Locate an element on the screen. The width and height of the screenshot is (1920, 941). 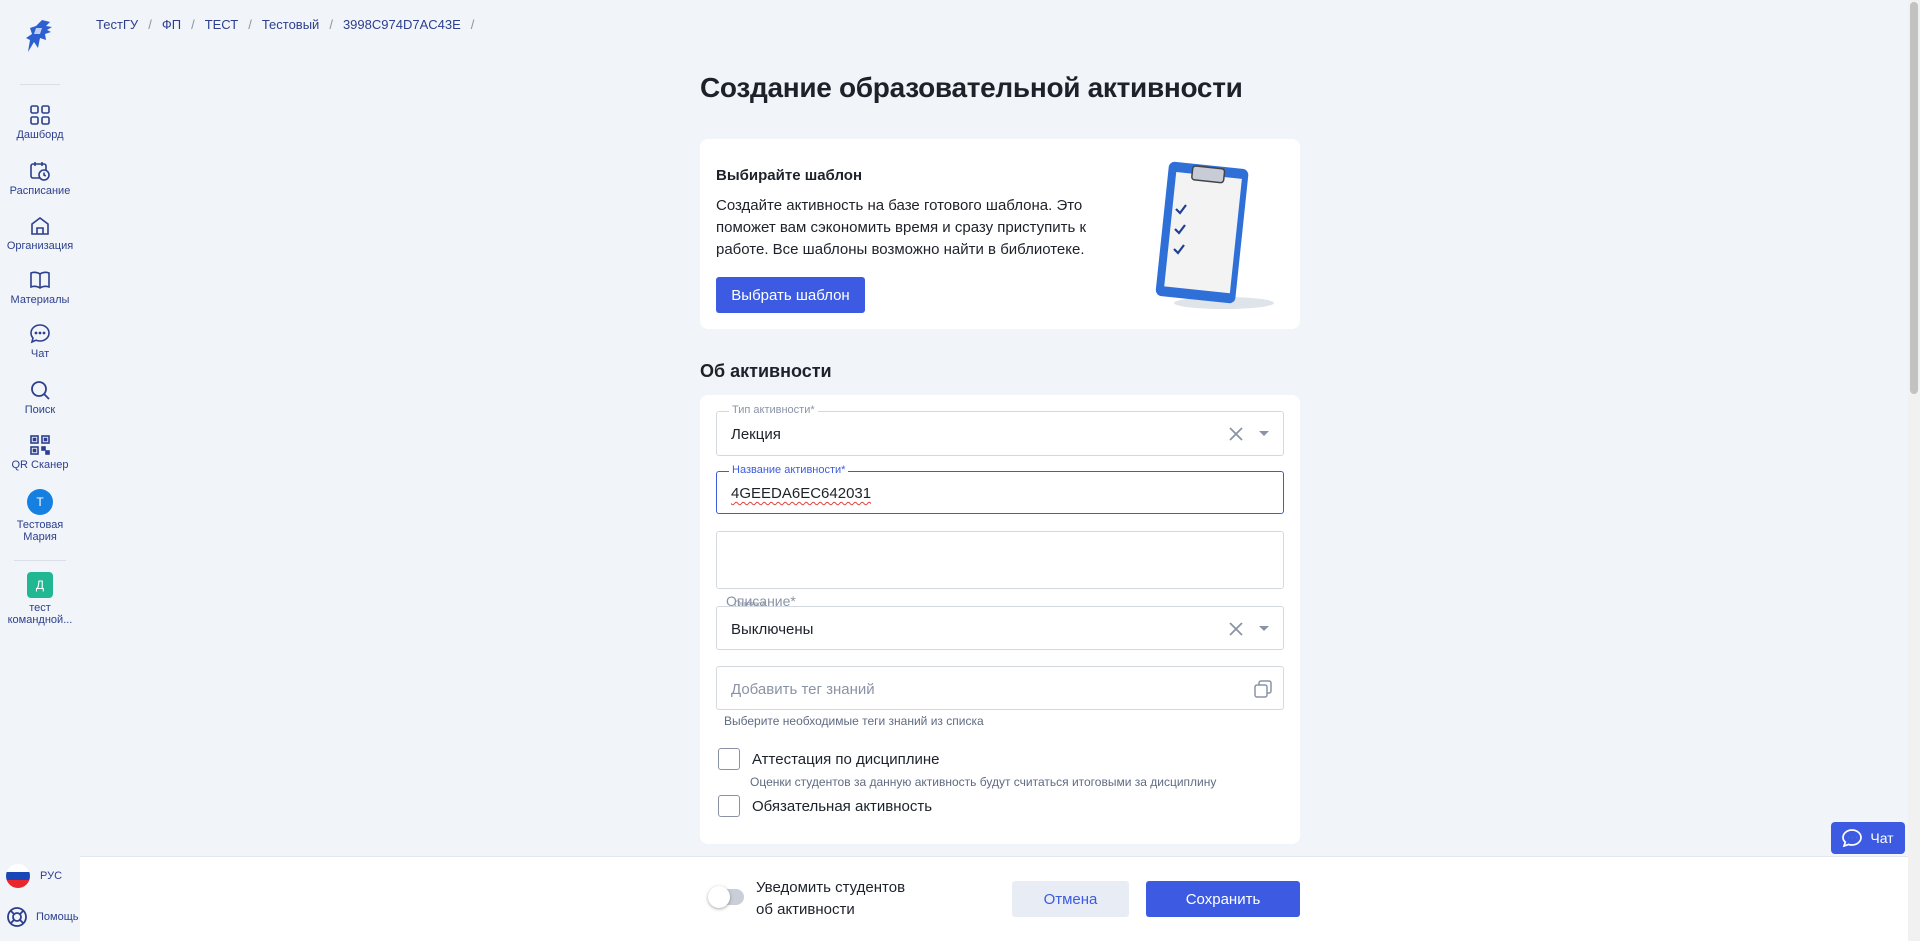
university-logo-icon is located at coordinates (39, 37).